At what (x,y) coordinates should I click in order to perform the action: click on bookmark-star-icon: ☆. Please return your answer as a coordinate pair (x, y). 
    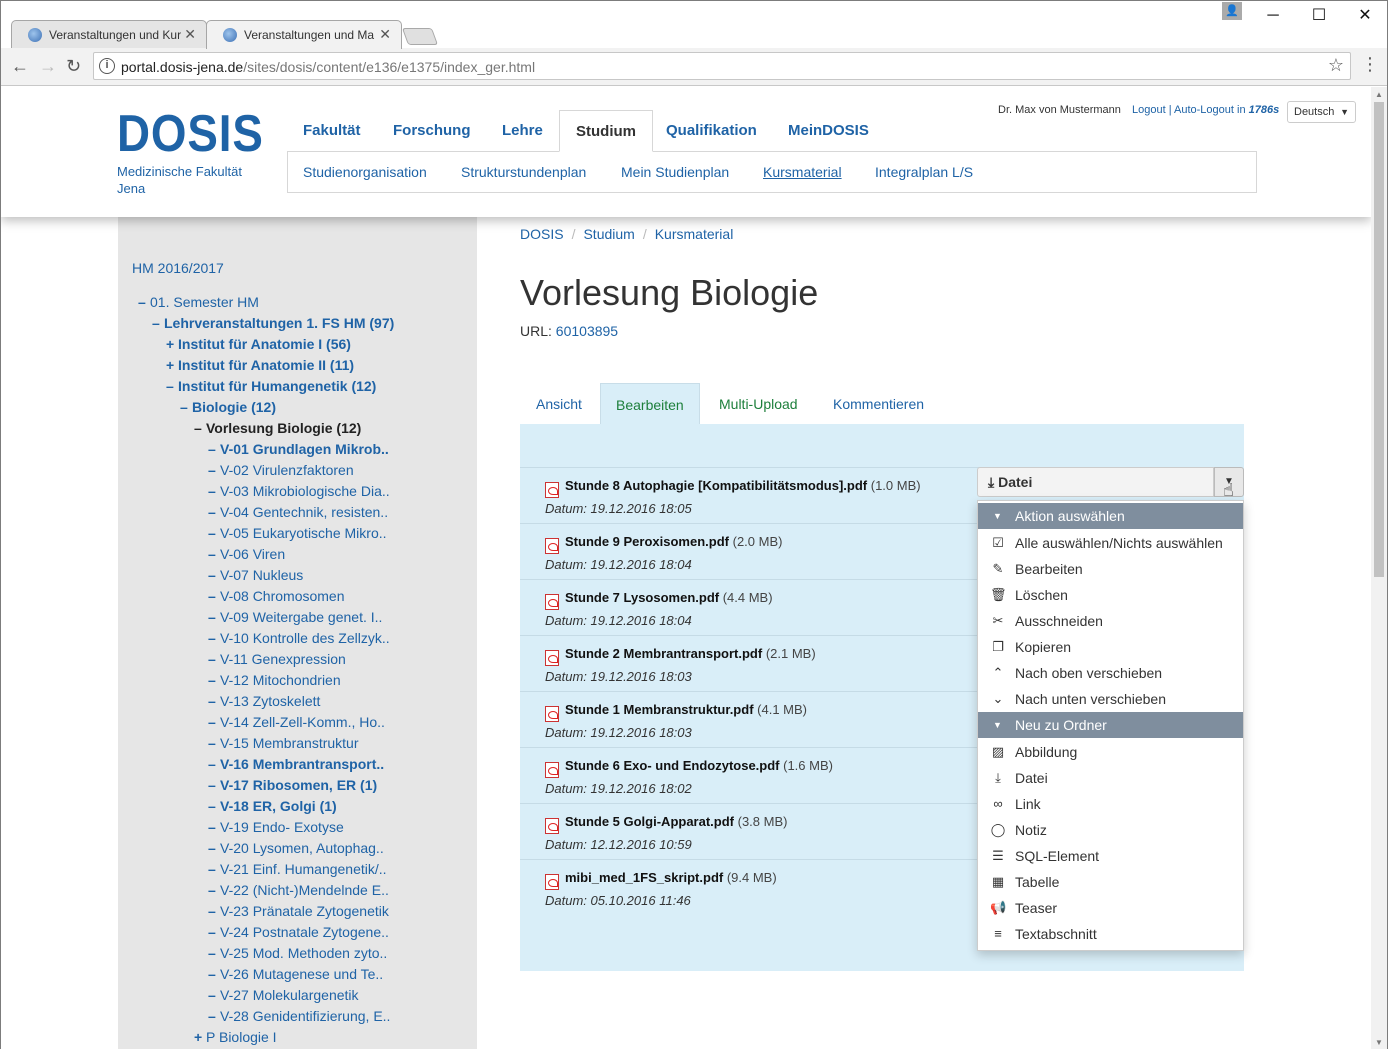
    Looking at the image, I should click on (1336, 65).